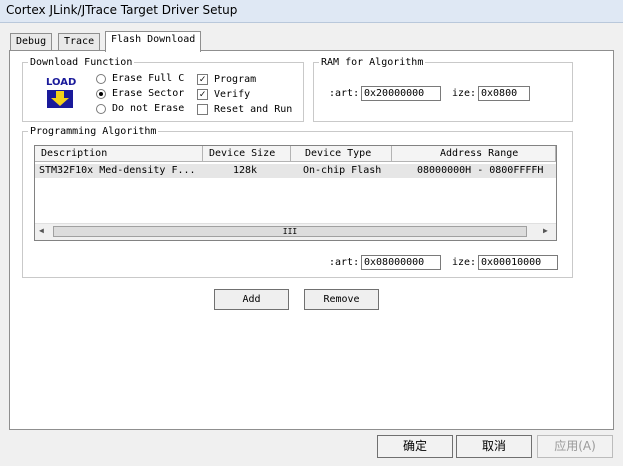 The height and width of the screenshot is (466, 623). I want to click on column-header-address-range: Address Range, so click(474, 154).